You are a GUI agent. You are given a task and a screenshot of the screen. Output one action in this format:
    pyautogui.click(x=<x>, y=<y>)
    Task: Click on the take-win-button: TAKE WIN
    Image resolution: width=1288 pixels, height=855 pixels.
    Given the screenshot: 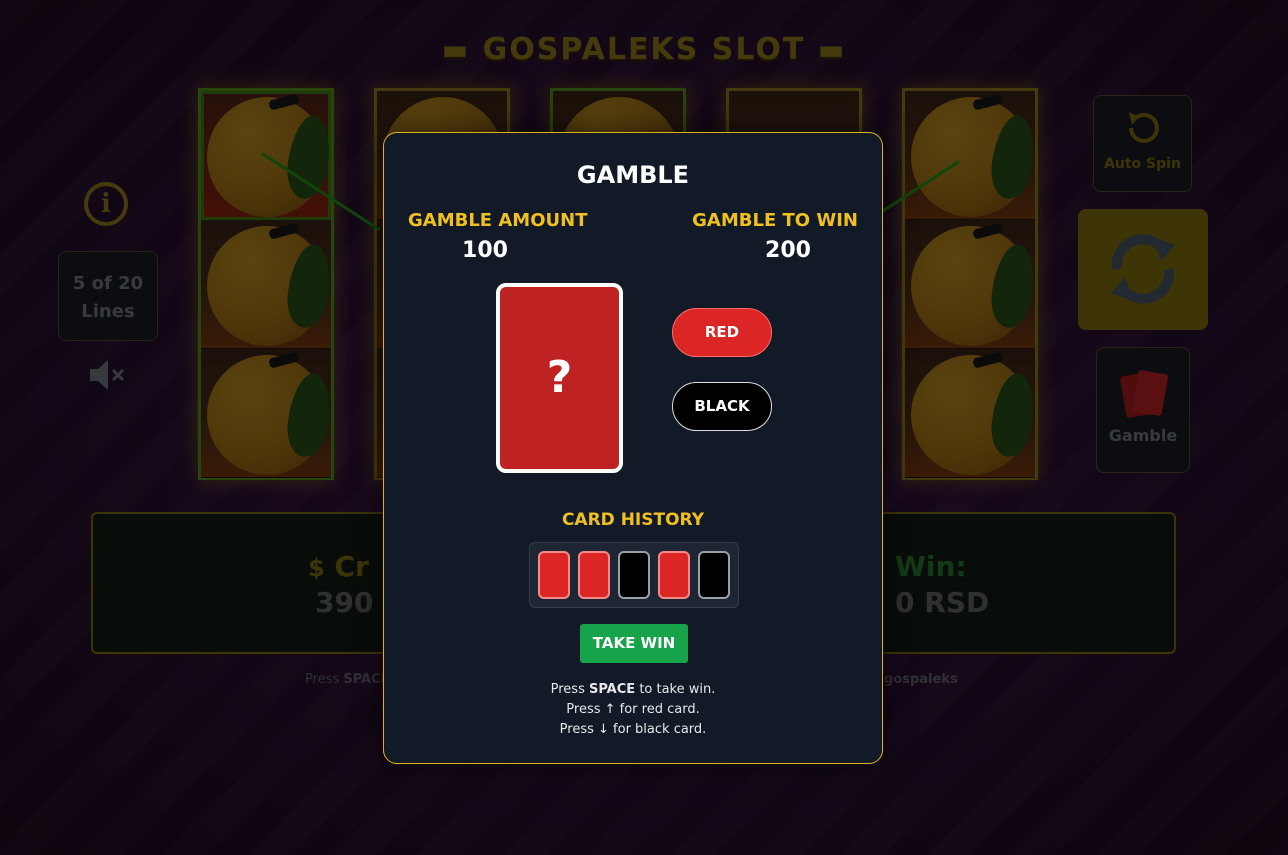 What is the action you would take?
    pyautogui.click(x=634, y=643)
    